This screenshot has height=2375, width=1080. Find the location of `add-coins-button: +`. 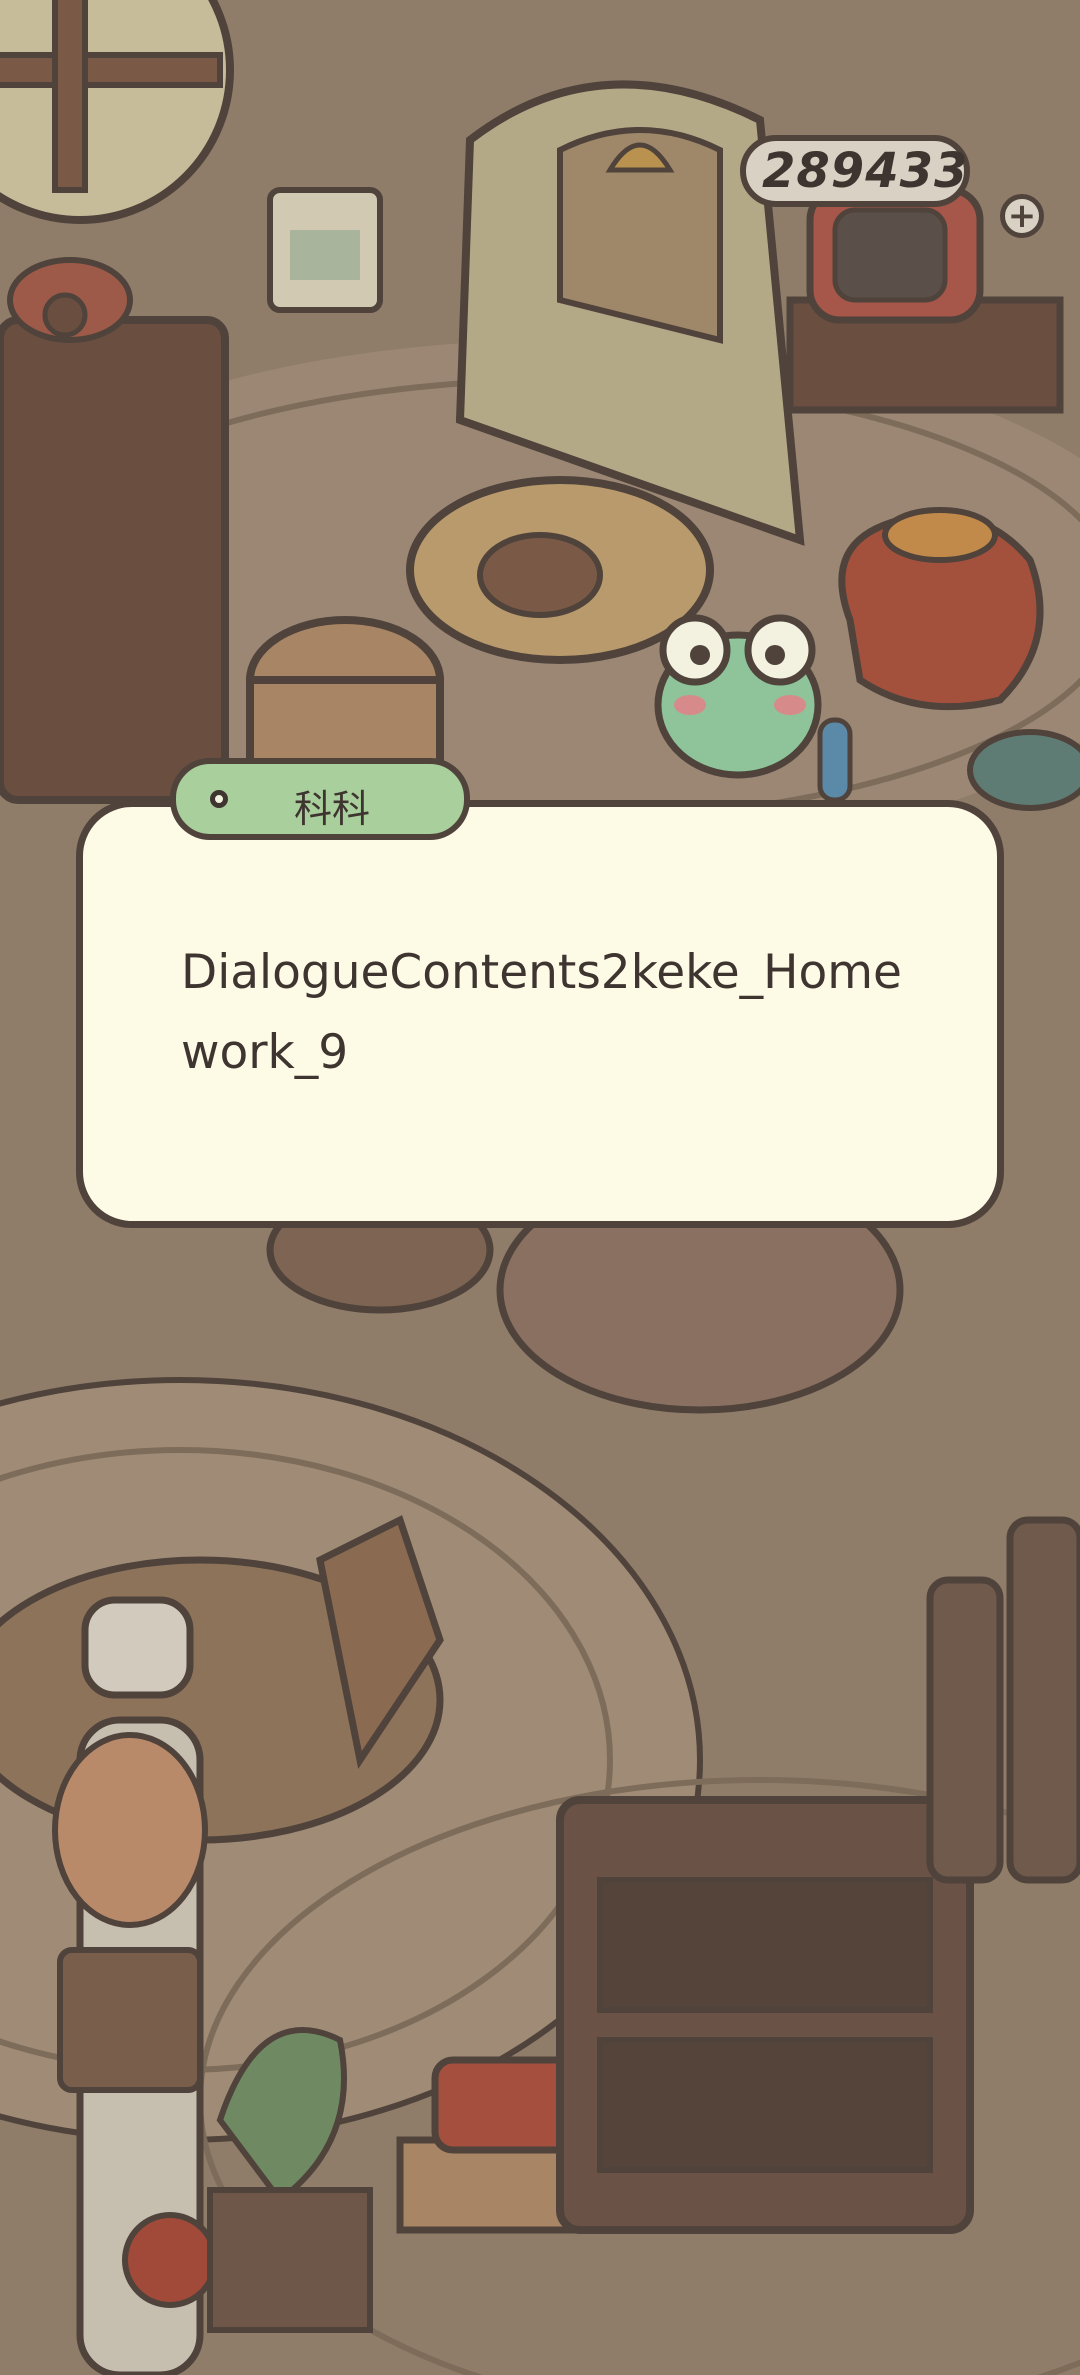

add-coins-button: + is located at coordinates (1022, 216).